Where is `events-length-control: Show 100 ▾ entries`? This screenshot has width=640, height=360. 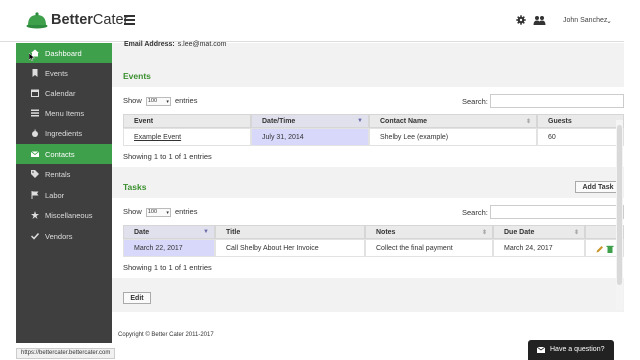 events-length-control: Show 100 ▾ entries is located at coordinates (160, 101).